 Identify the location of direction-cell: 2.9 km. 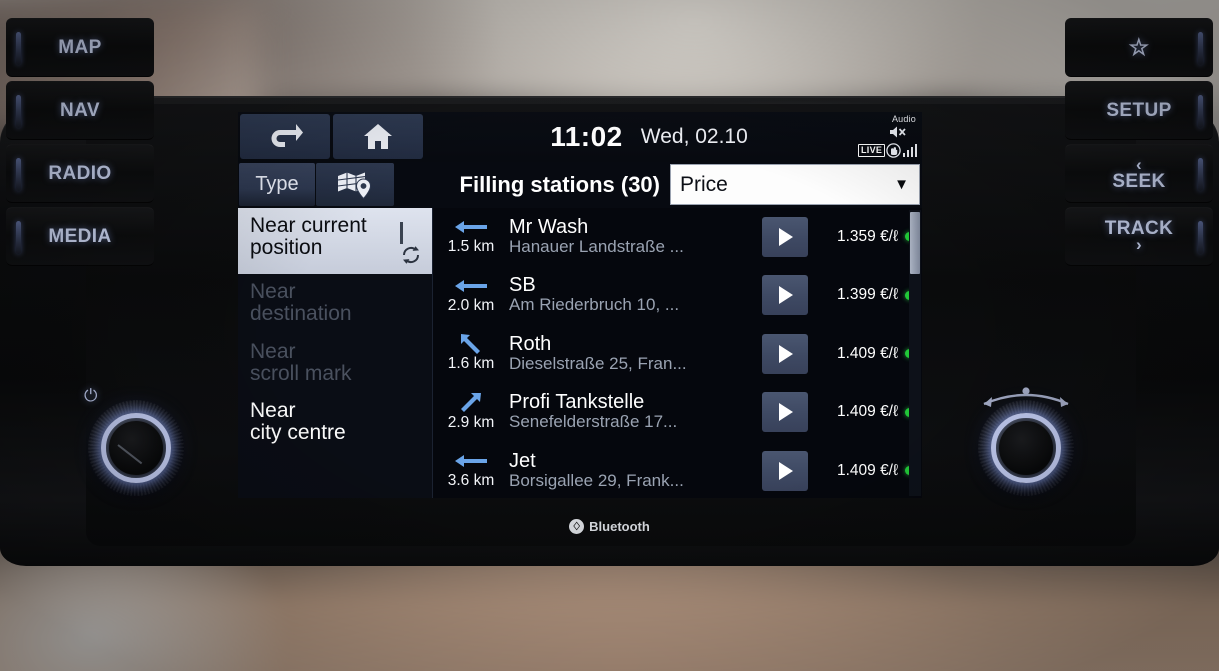
(471, 412).